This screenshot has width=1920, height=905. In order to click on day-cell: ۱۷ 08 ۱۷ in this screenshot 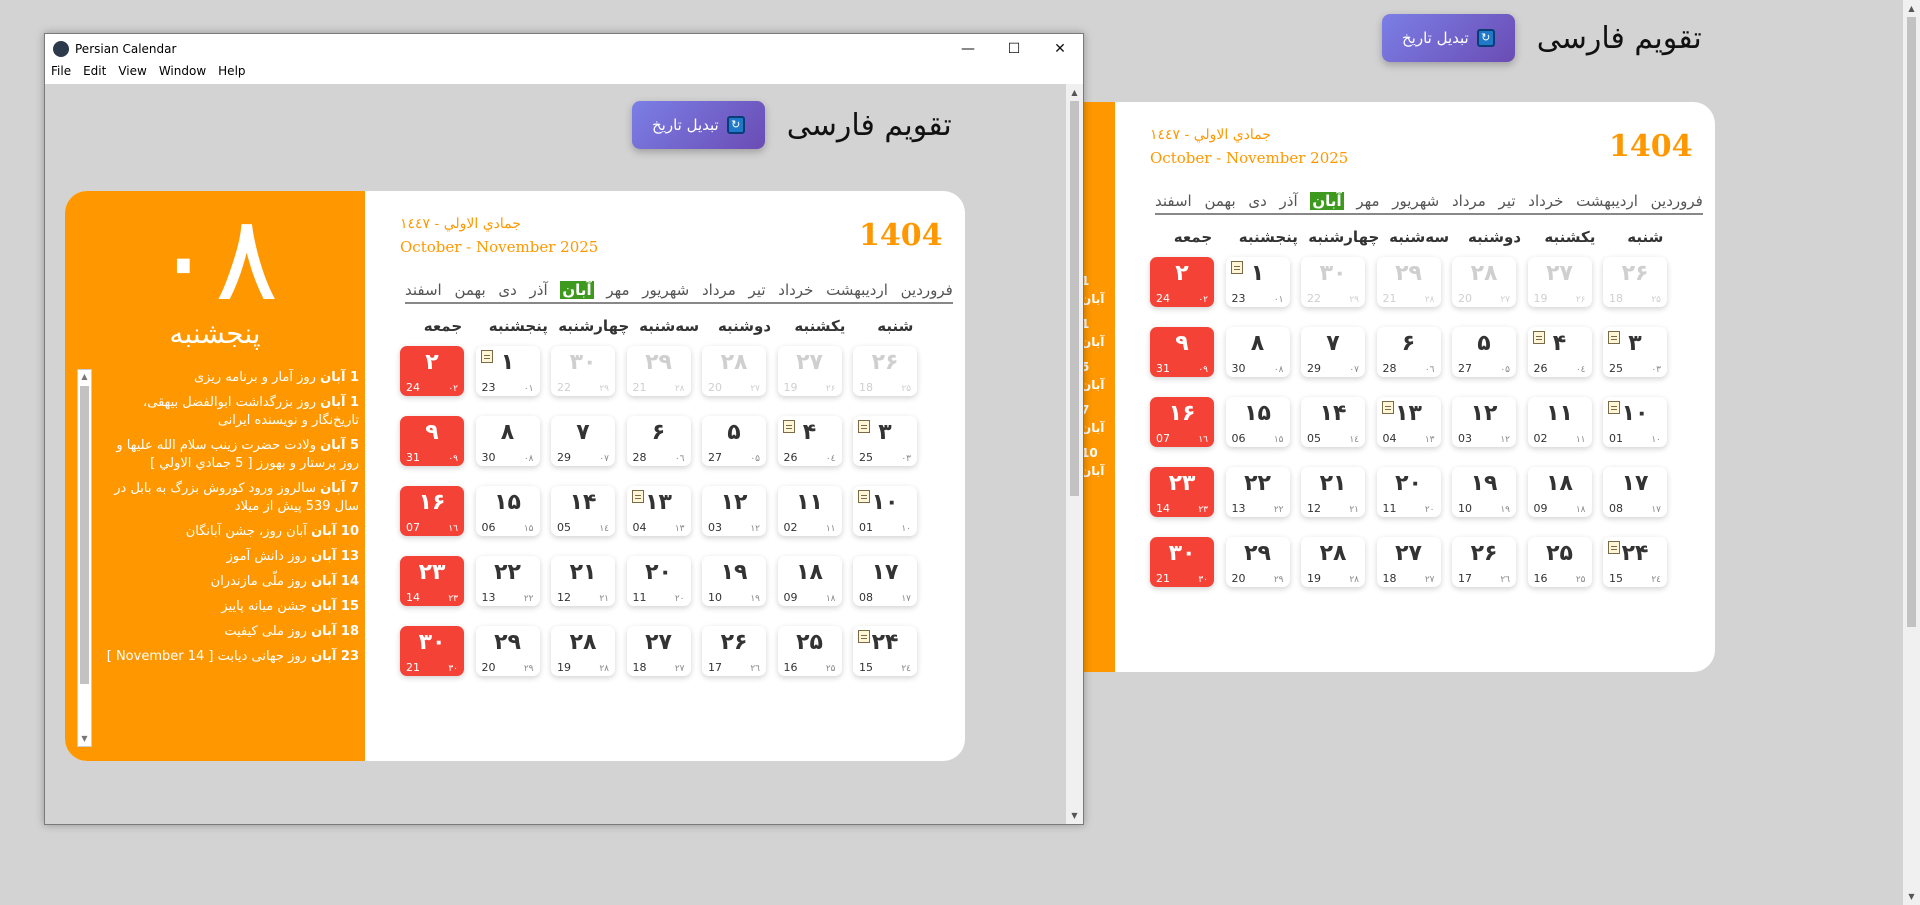, I will do `click(1635, 492)`.